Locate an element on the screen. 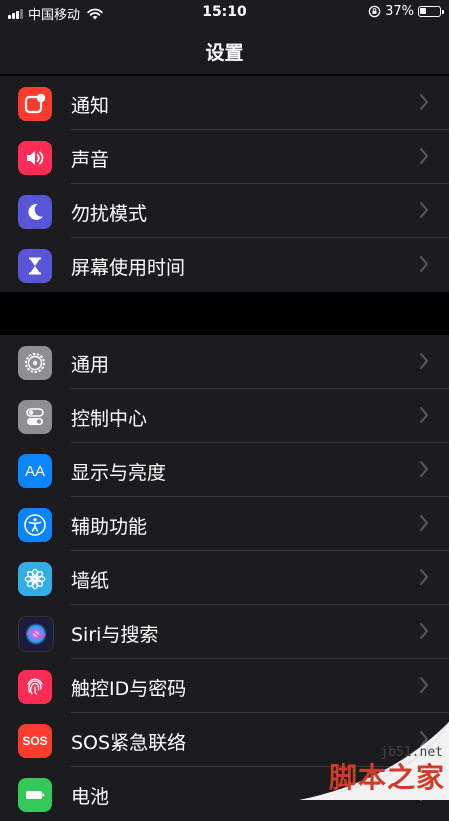  settings-row-label: 墙纸 is located at coordinates (90, 581).